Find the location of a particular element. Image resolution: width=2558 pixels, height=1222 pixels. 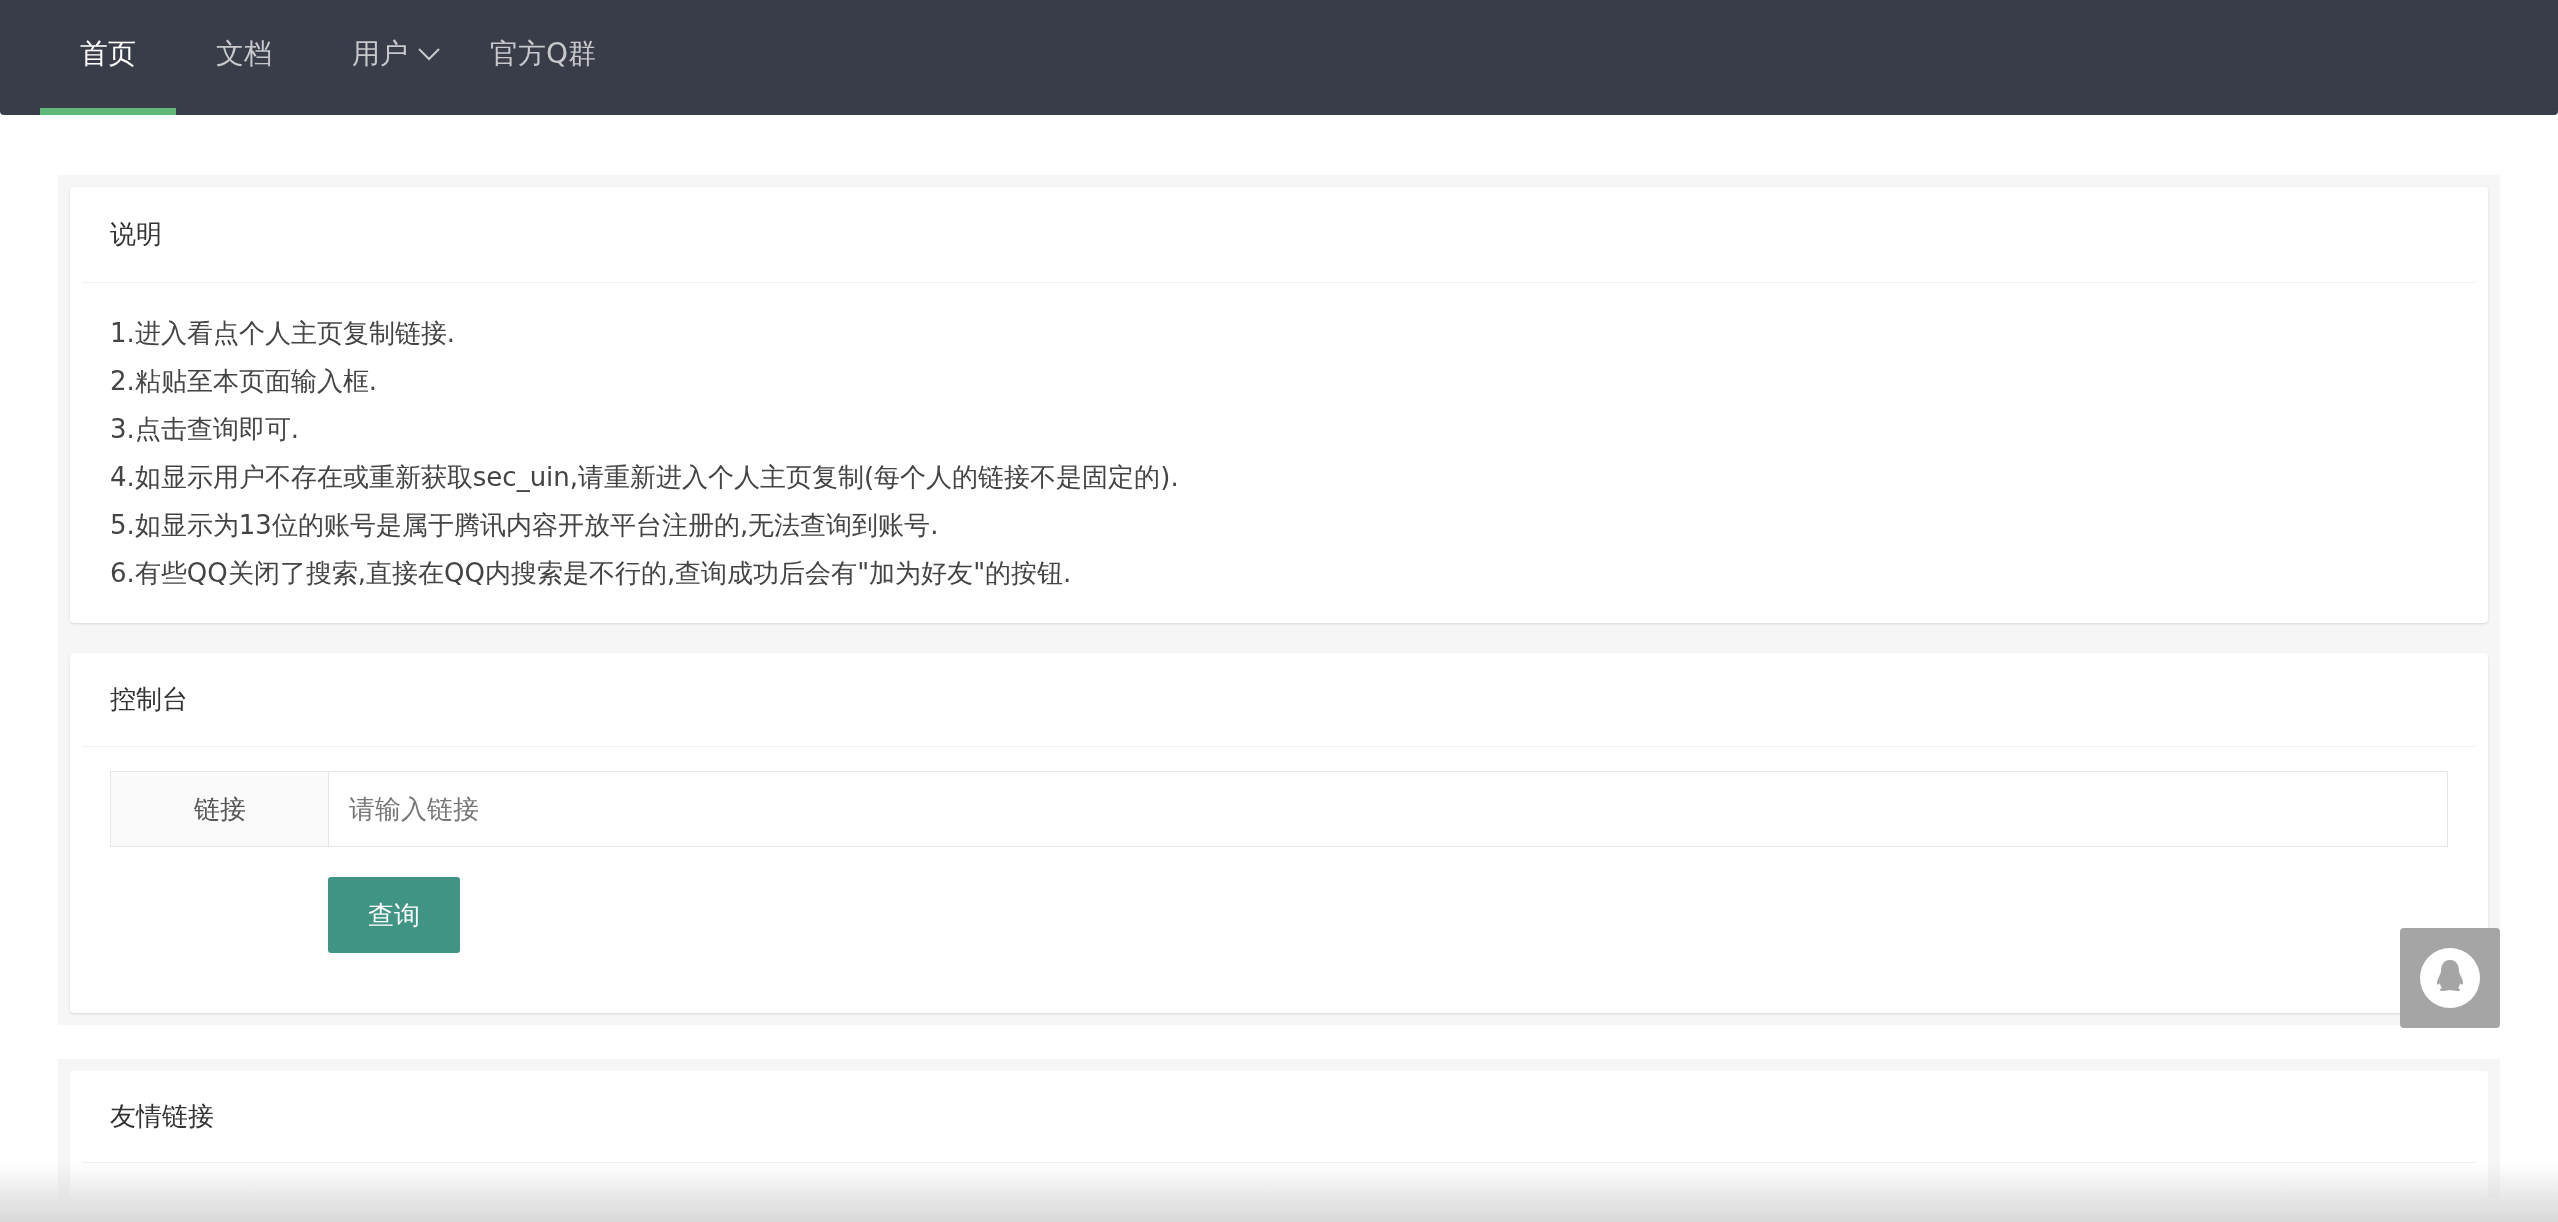

query-button: 查询 is located at coordinates (394, 915).